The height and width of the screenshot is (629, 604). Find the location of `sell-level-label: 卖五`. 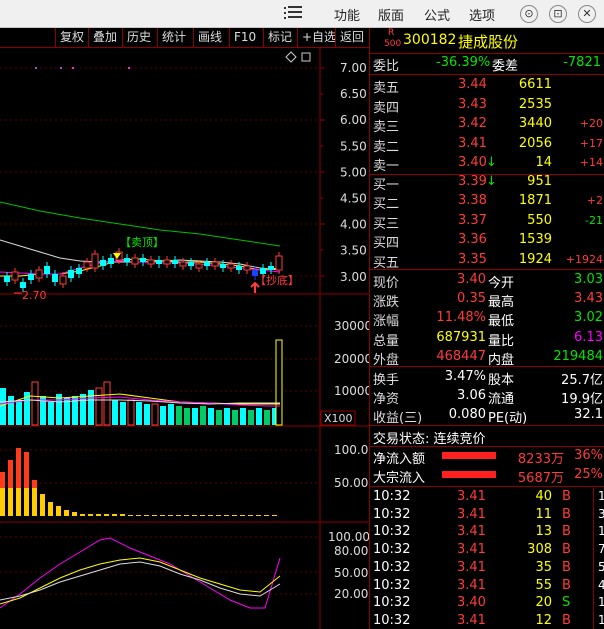

sell-level-label: 卖五 is located at coordinates (386, 88).